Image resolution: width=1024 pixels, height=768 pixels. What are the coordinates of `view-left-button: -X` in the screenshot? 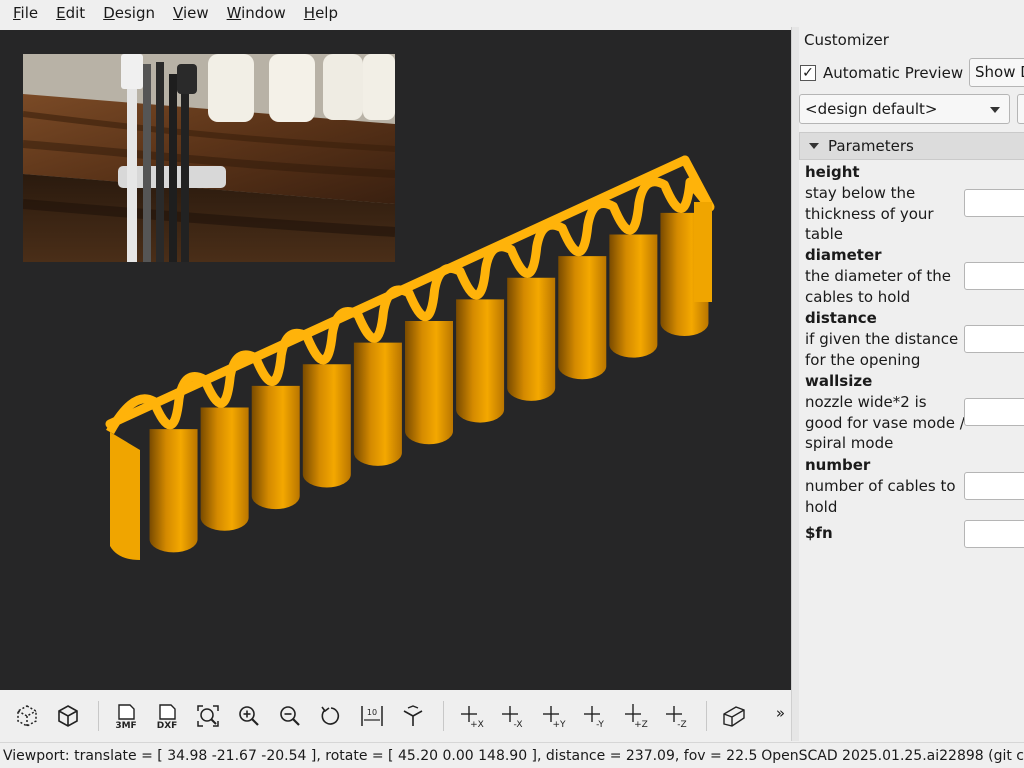 It's located at (512, 716).